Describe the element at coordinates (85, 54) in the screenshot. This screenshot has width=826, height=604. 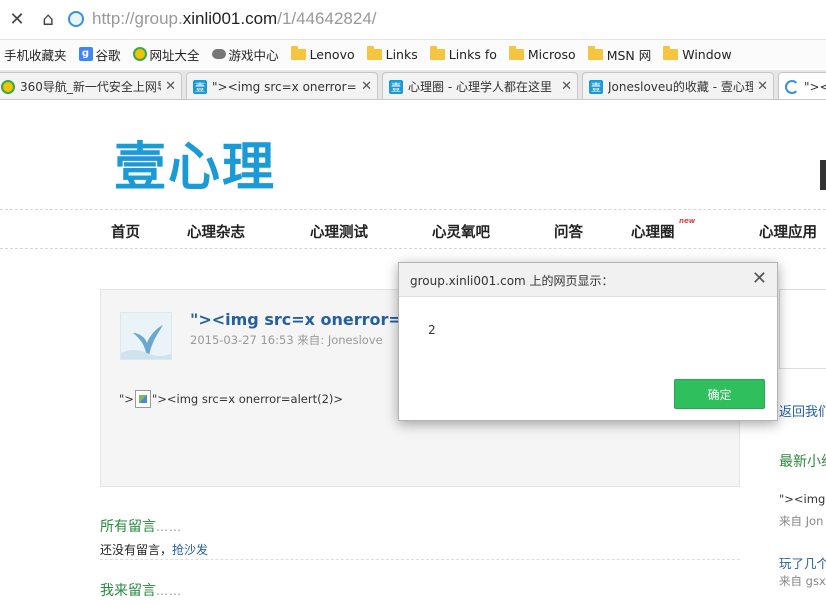
I see `google-icon: g` at that location.